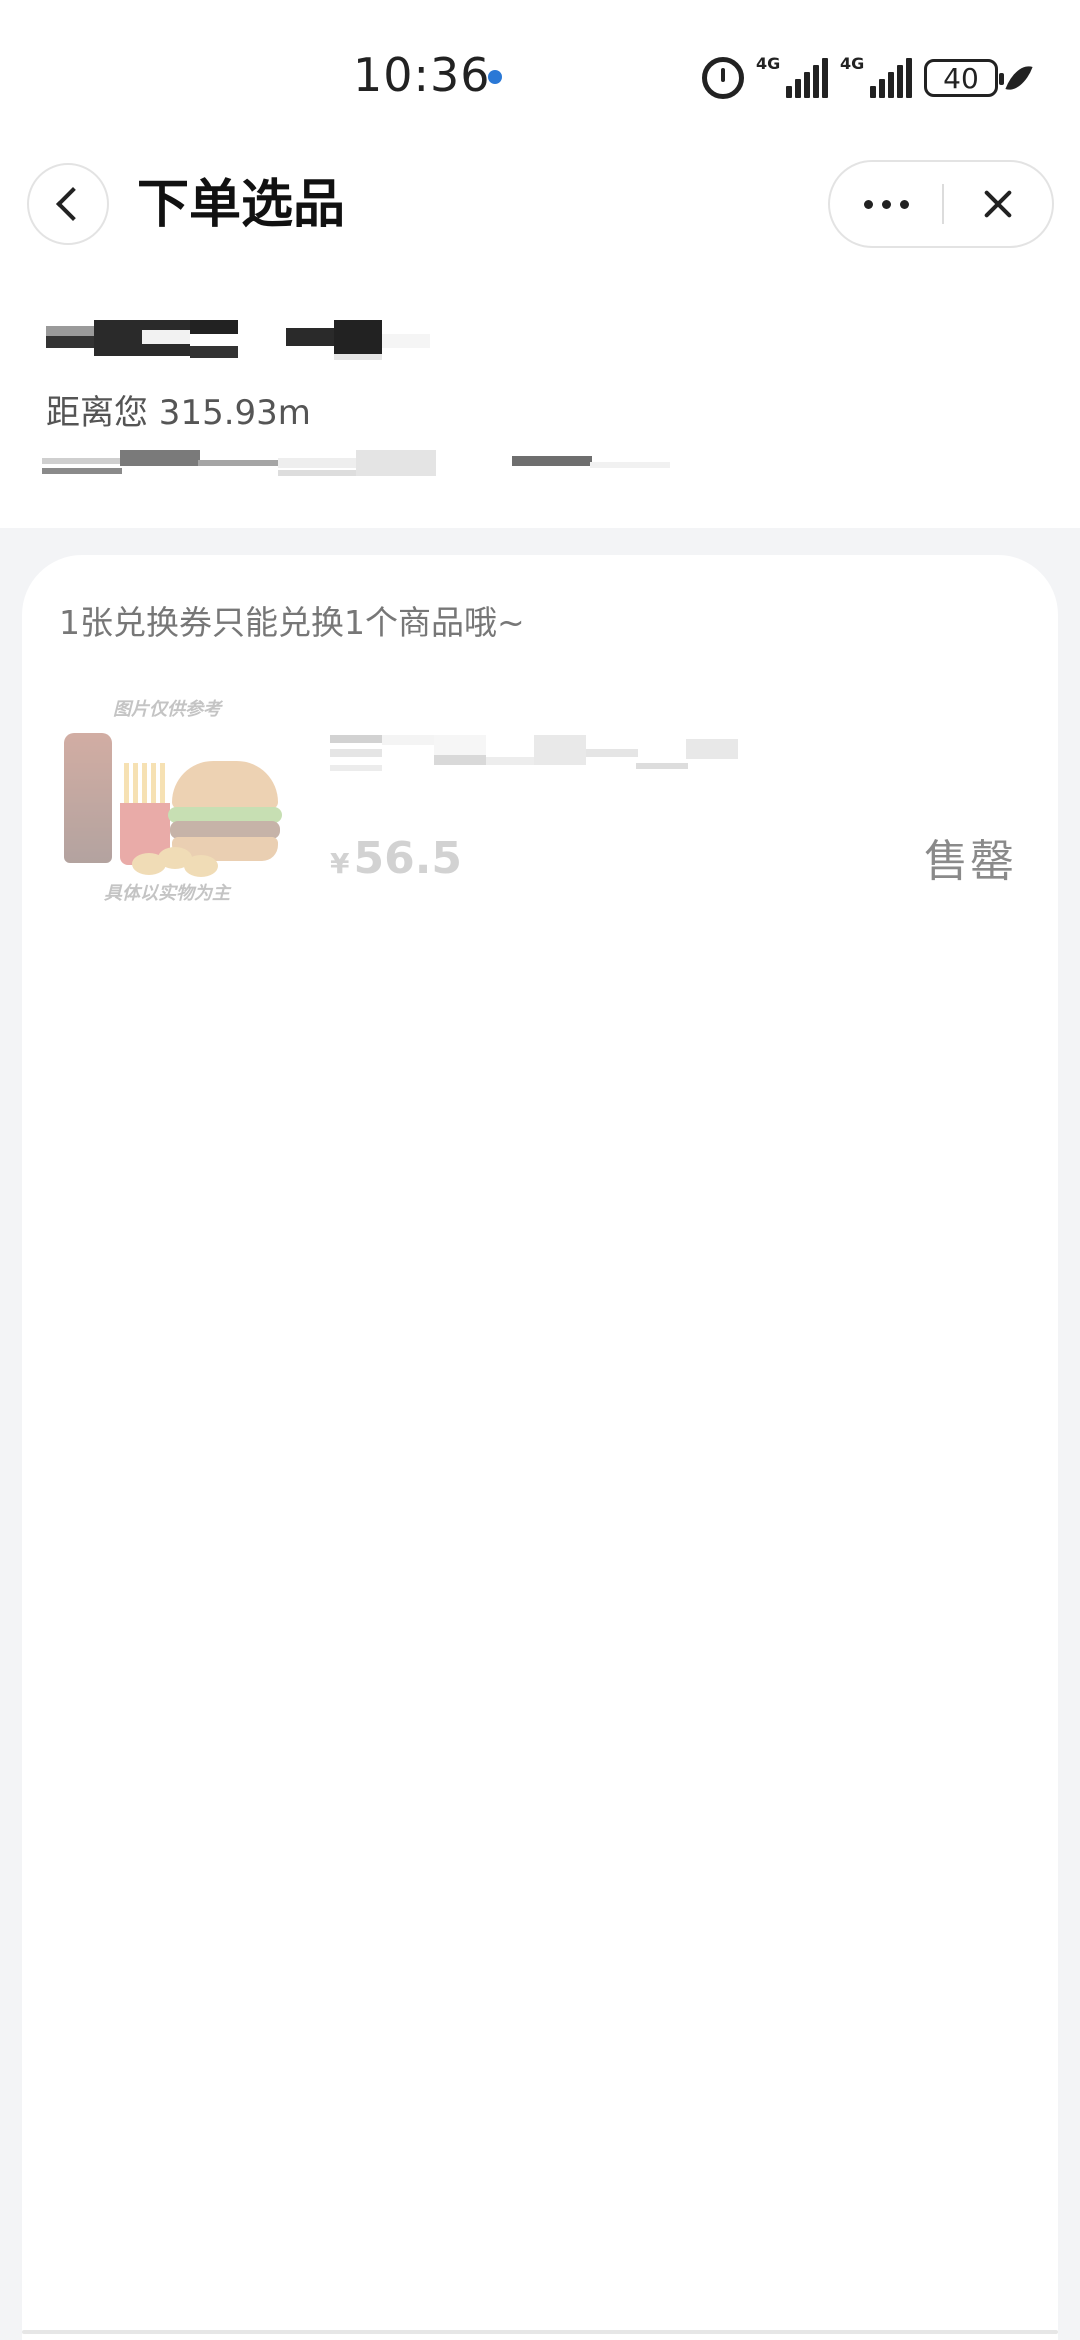  I want to click on network-type-label-2: 4G, so click(852, 63).